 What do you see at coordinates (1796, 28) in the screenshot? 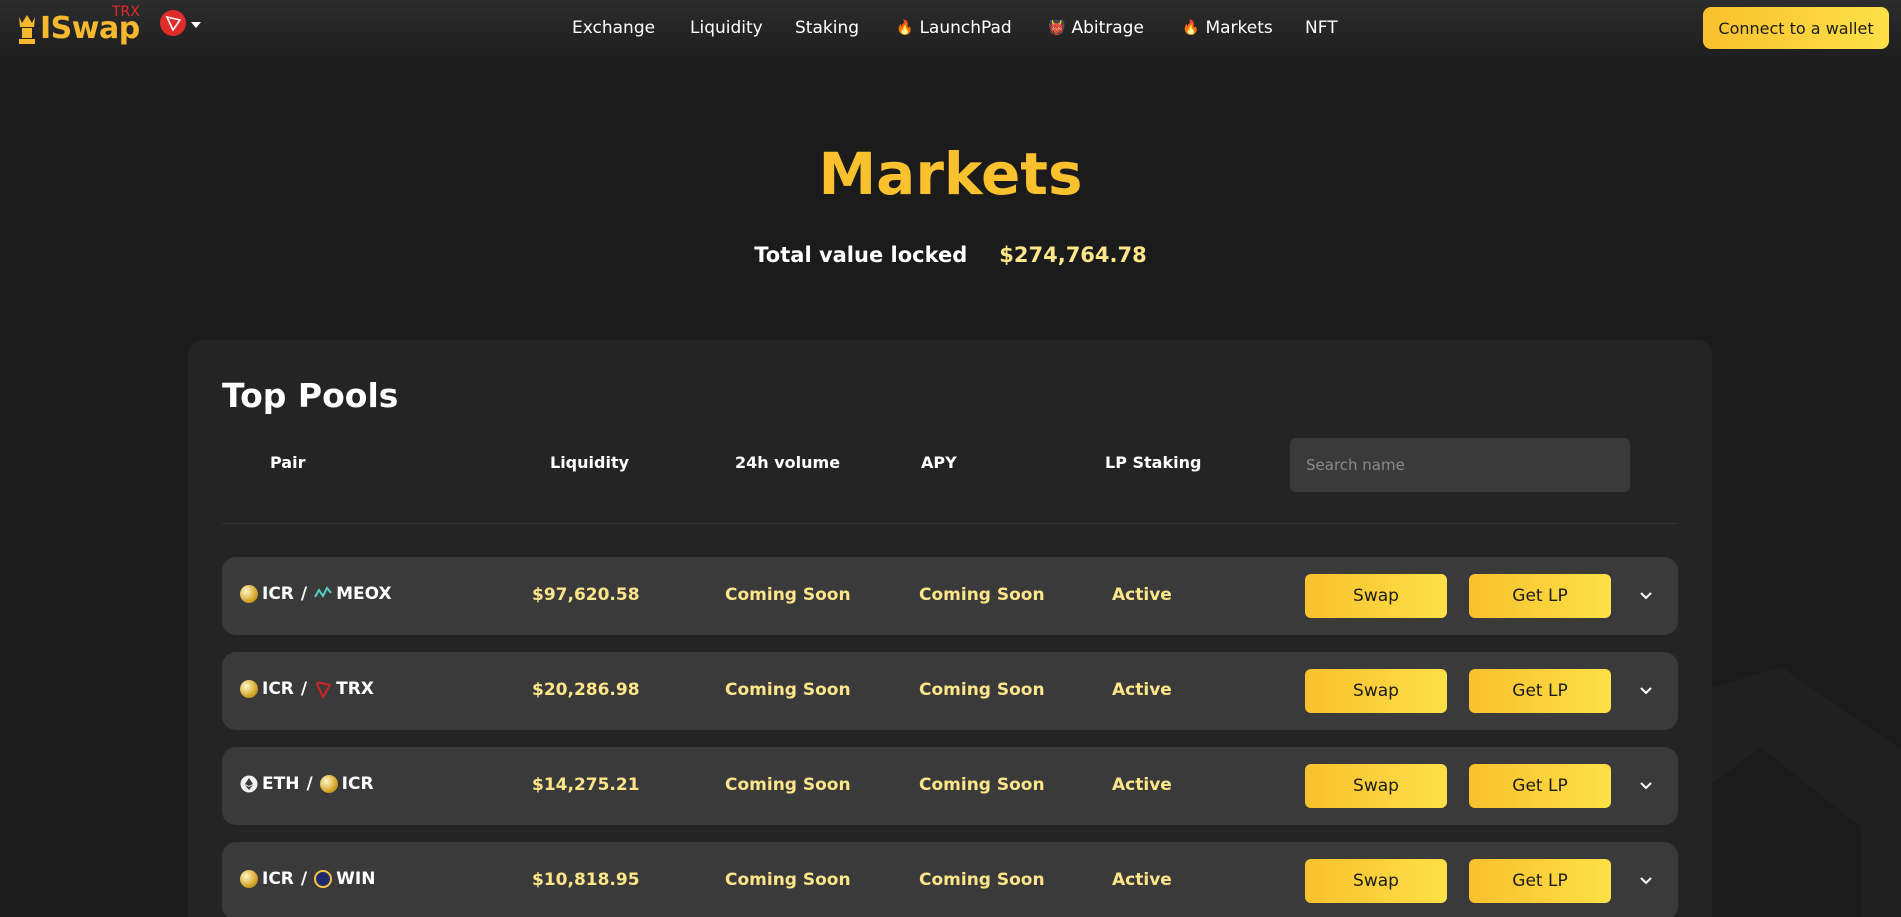
I see `connect-wallet-button: Connect to a wallet` at bounding box center [1796, 28].